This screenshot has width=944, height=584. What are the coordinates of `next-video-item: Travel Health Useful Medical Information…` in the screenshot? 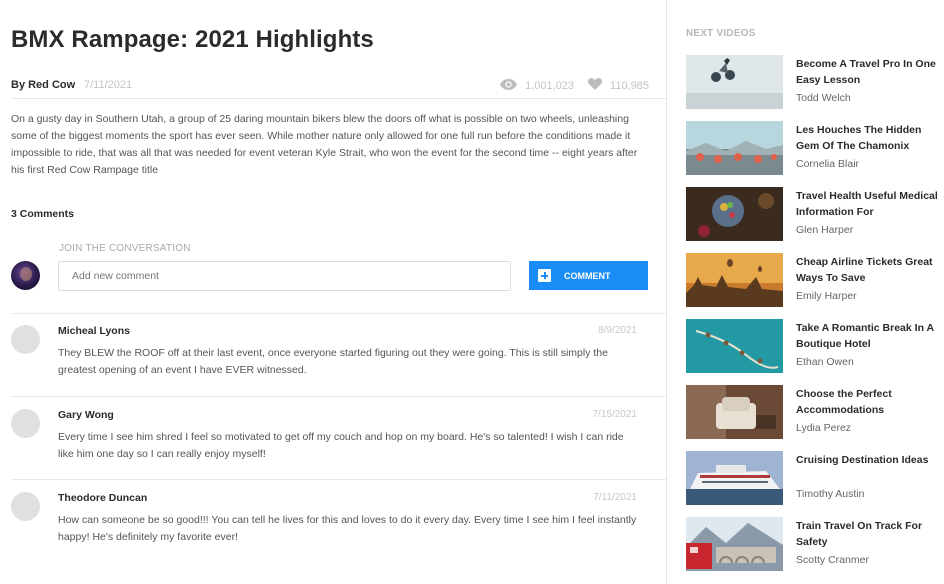 It's located at (815, 214).